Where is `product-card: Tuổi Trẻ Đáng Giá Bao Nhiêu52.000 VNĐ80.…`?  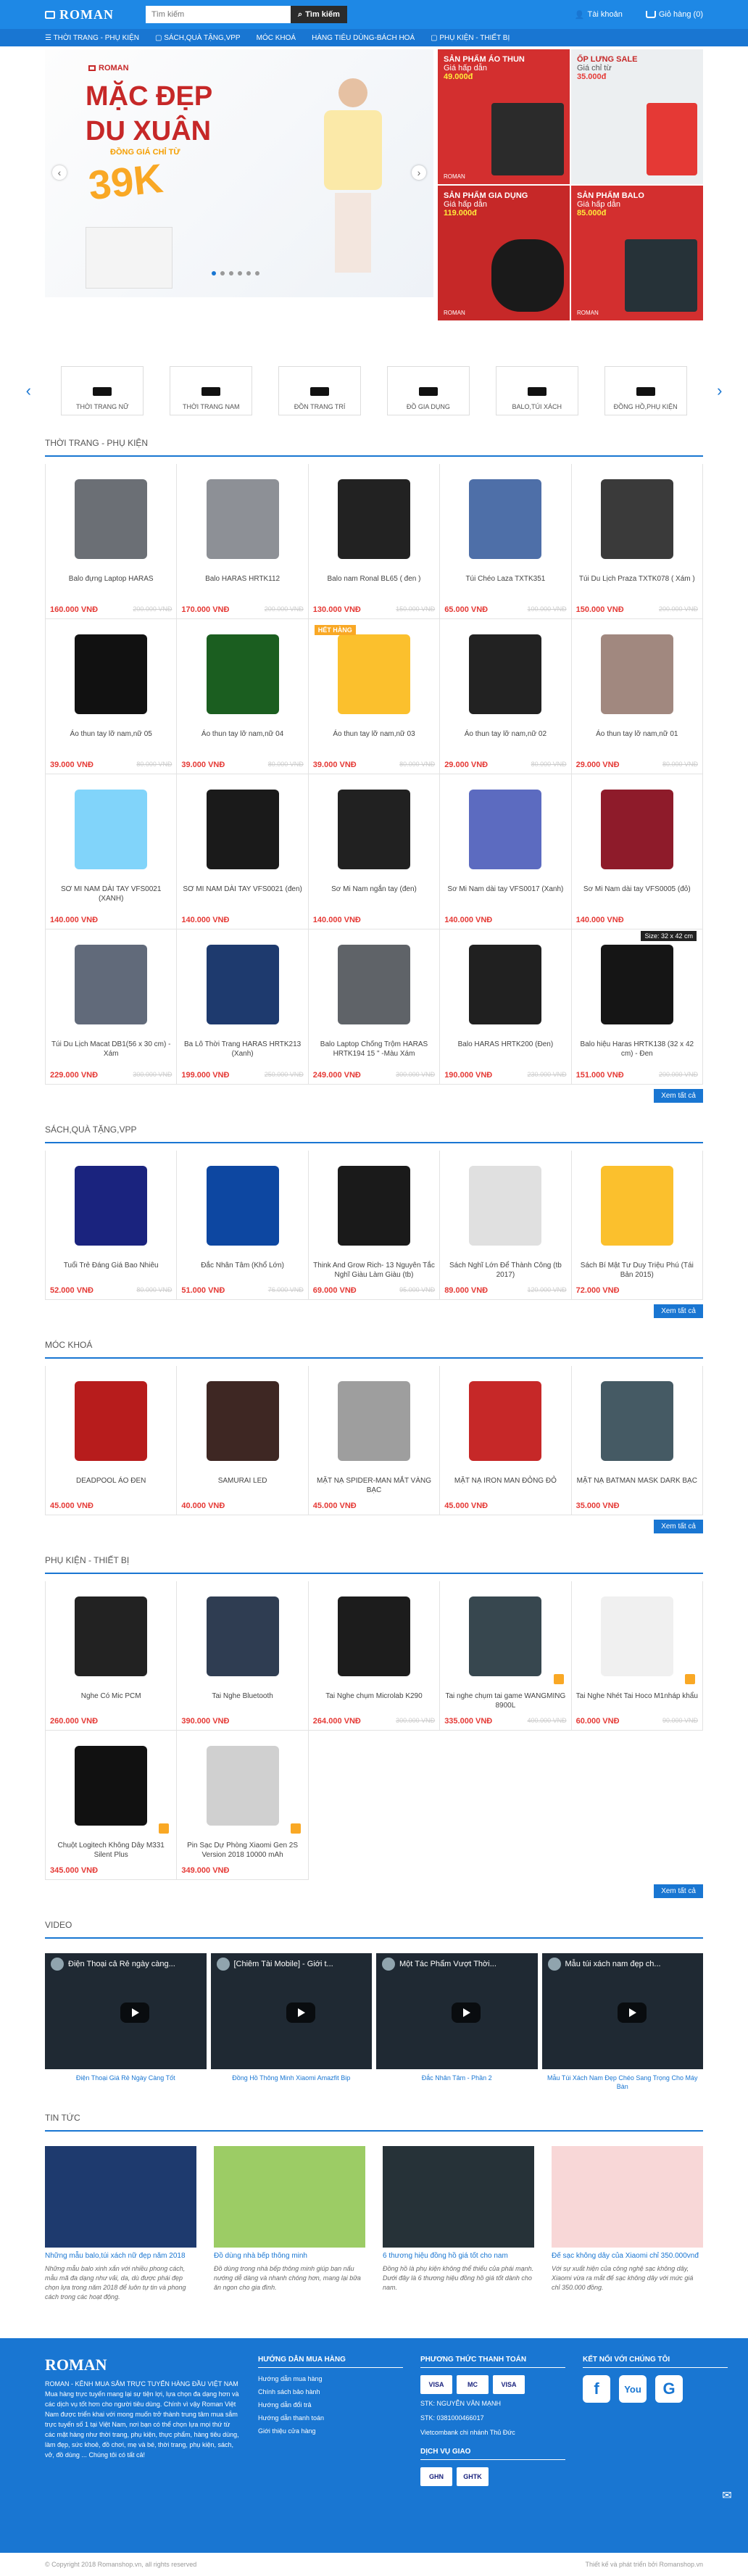
product-card: Tuổi Trẻ Đáng Giá Bao Nhiêu52.000 VNĐ80.… is located at coordinates (111, 1226).